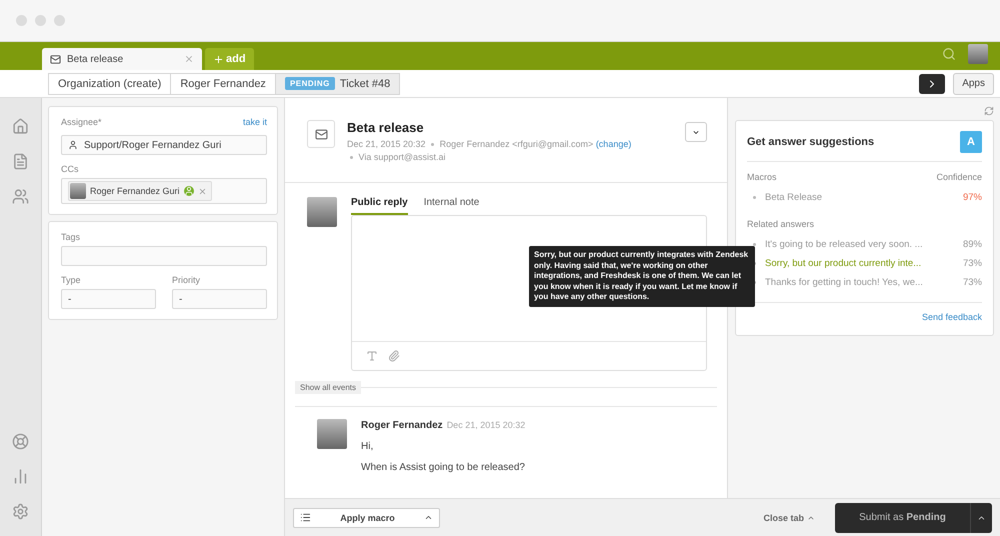 Image resolution: width=1000 pixels, height=536 pixels. What do you see at coordinates (402, 157) in the screenshot?
I see `via-address: Via support@assist.ai` at bounding box center [402, 157].